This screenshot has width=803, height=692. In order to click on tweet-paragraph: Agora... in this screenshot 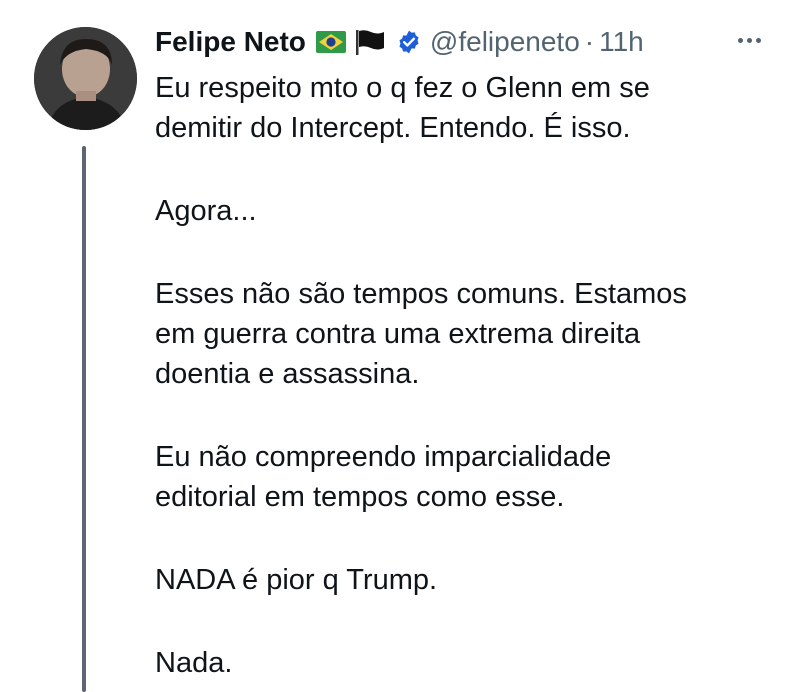, I will do `click(475, 211)`.